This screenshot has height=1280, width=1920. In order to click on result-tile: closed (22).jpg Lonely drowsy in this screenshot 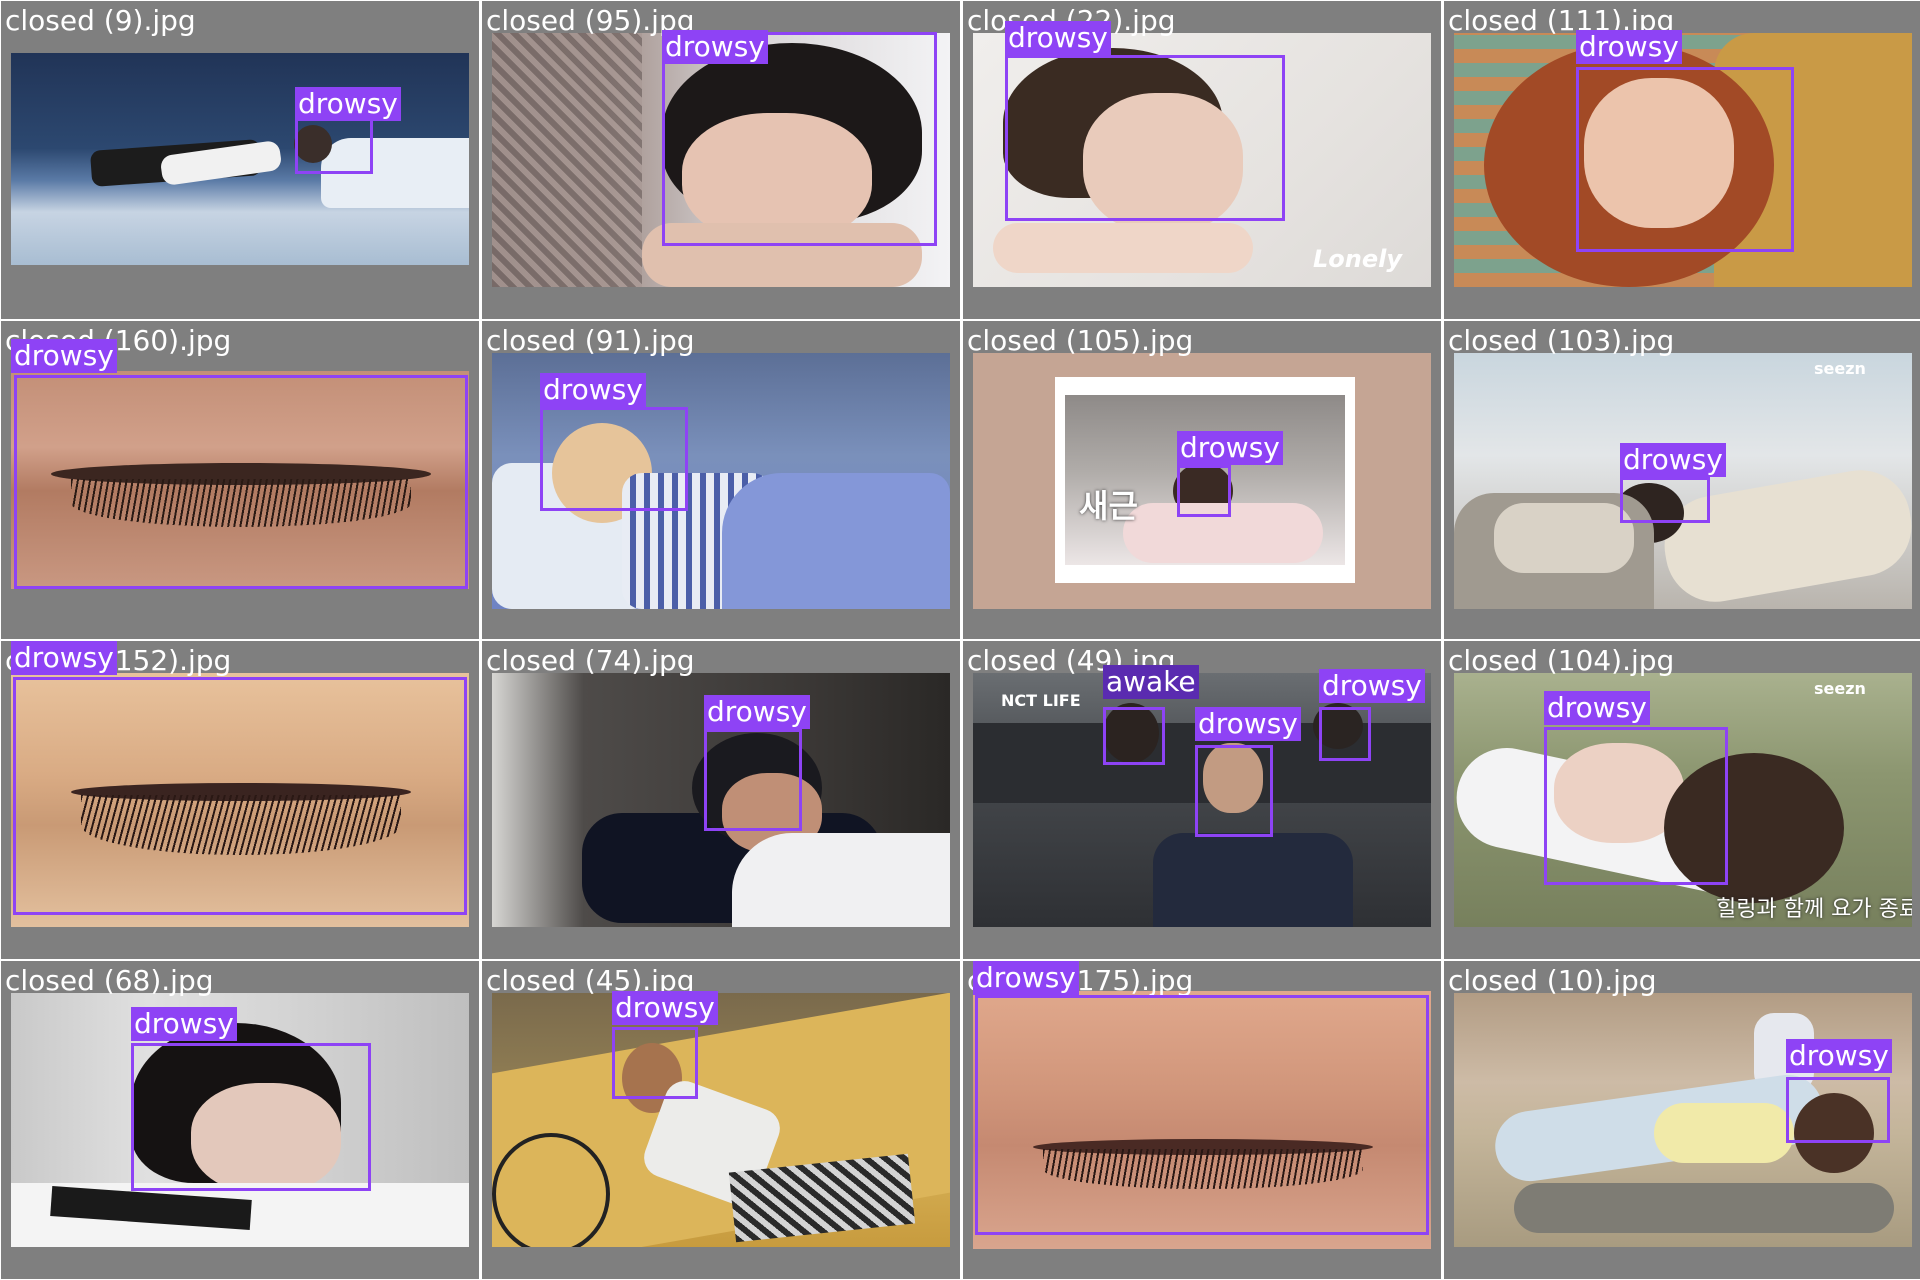, I will do `click(1202, 160)`.